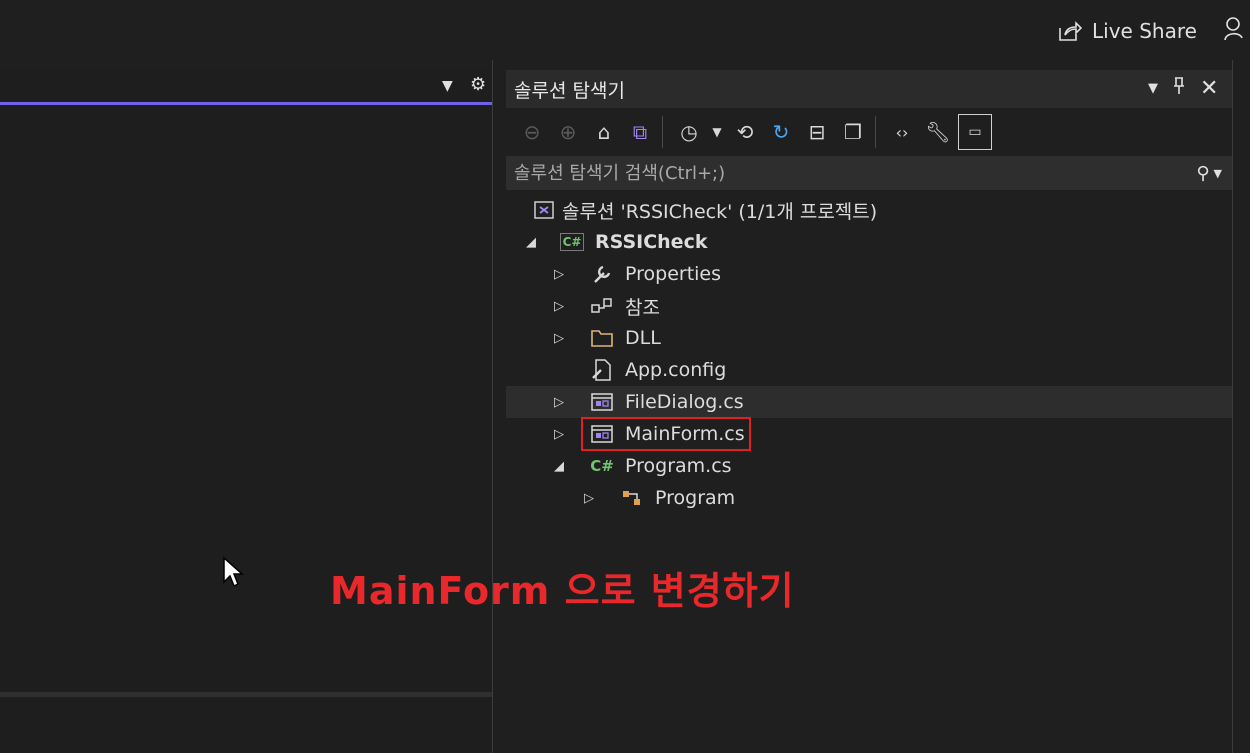  Describe the element at coordinates (1241, 406) in the screenshot. I see `right-panel-edge` at that location.